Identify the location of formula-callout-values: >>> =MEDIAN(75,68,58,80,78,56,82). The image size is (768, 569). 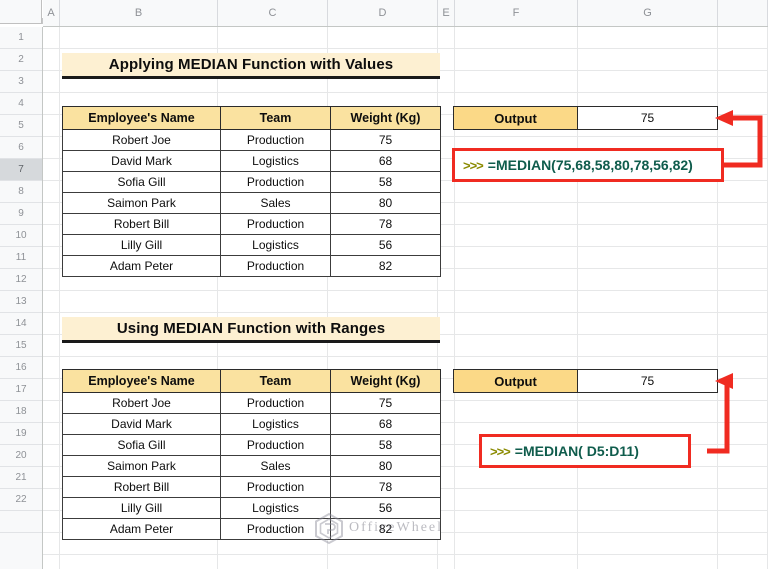
(588, 165).